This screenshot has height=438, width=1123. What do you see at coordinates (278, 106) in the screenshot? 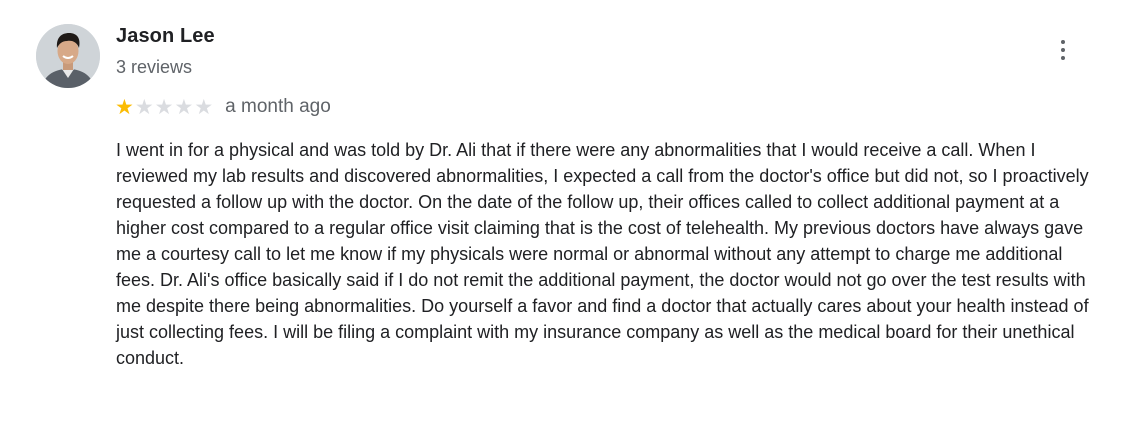
I see `review-time: a month ago` at bounding box center [278, 106].